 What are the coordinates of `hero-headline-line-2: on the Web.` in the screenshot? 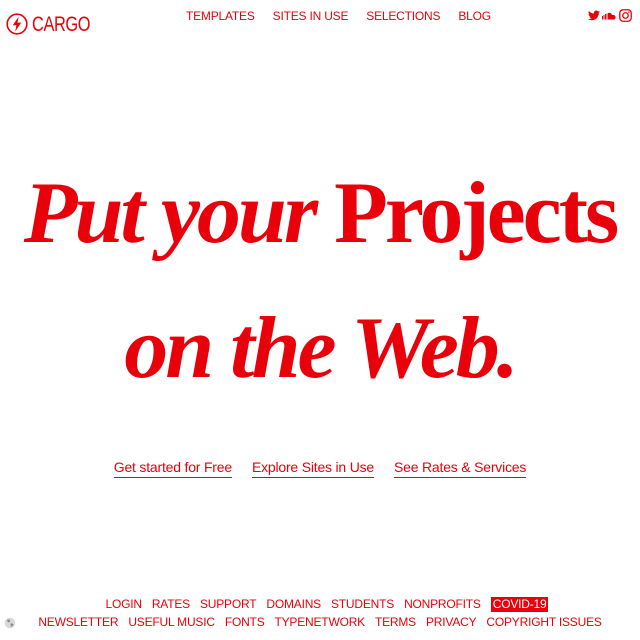 It's located at (320, 349).